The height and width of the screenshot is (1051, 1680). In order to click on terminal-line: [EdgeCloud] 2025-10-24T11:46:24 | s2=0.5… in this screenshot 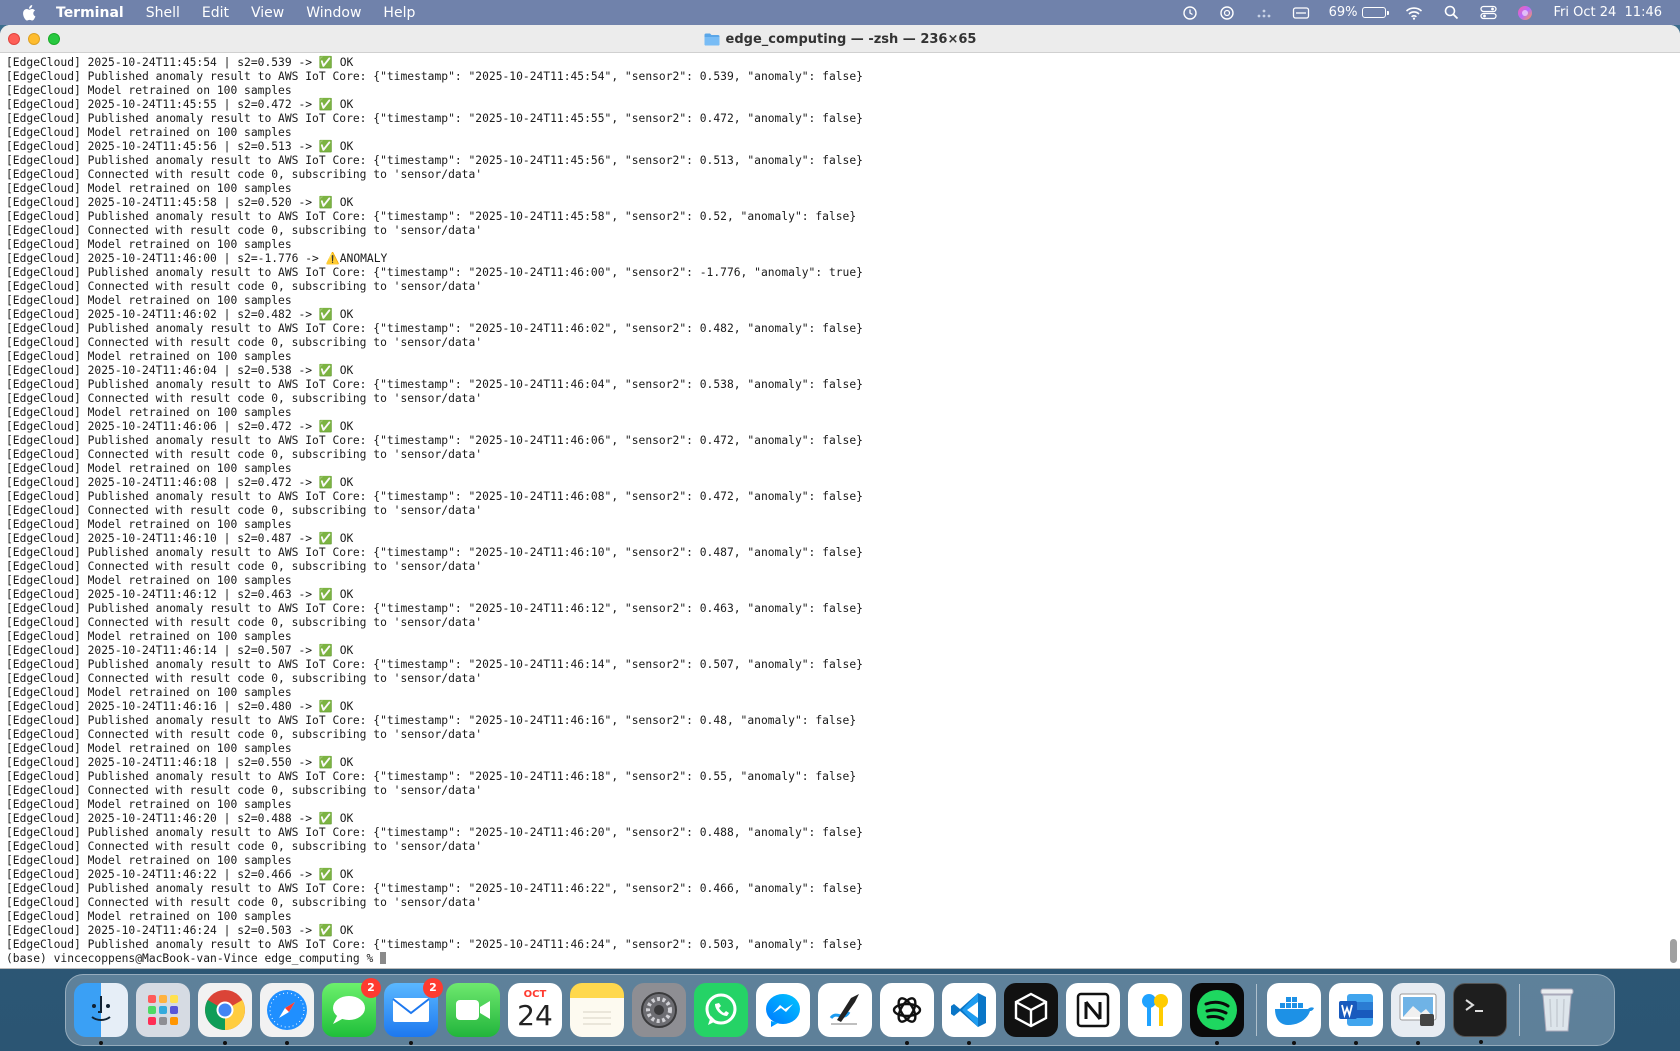, I will do `click(180, 930)`.